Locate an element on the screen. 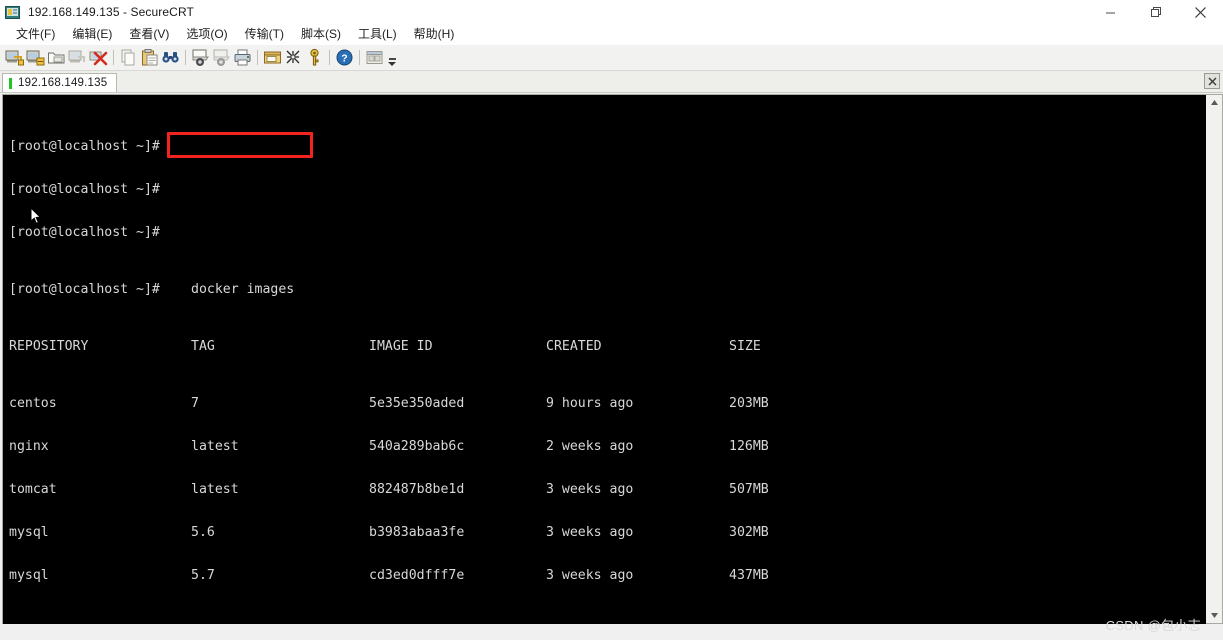  tab-connected-indicator is located at coordinates (10, 83).